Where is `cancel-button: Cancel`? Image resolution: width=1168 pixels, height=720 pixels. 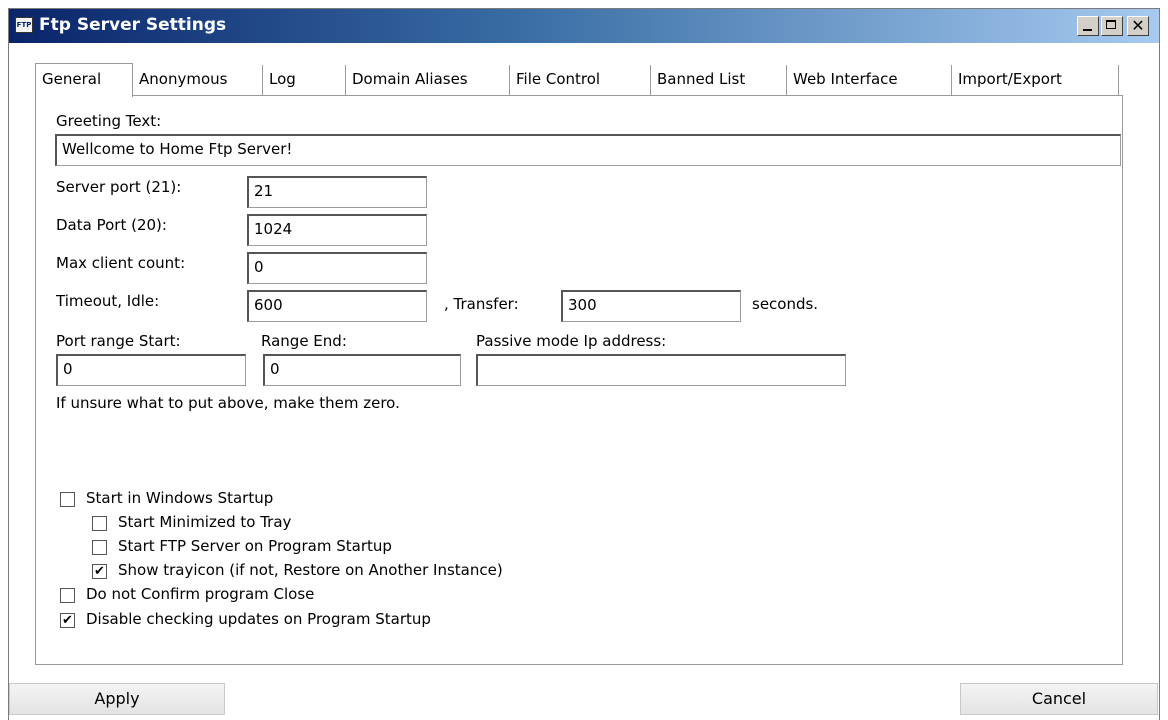 cancel-button: Cancel is located at coordinates (1059, 699).